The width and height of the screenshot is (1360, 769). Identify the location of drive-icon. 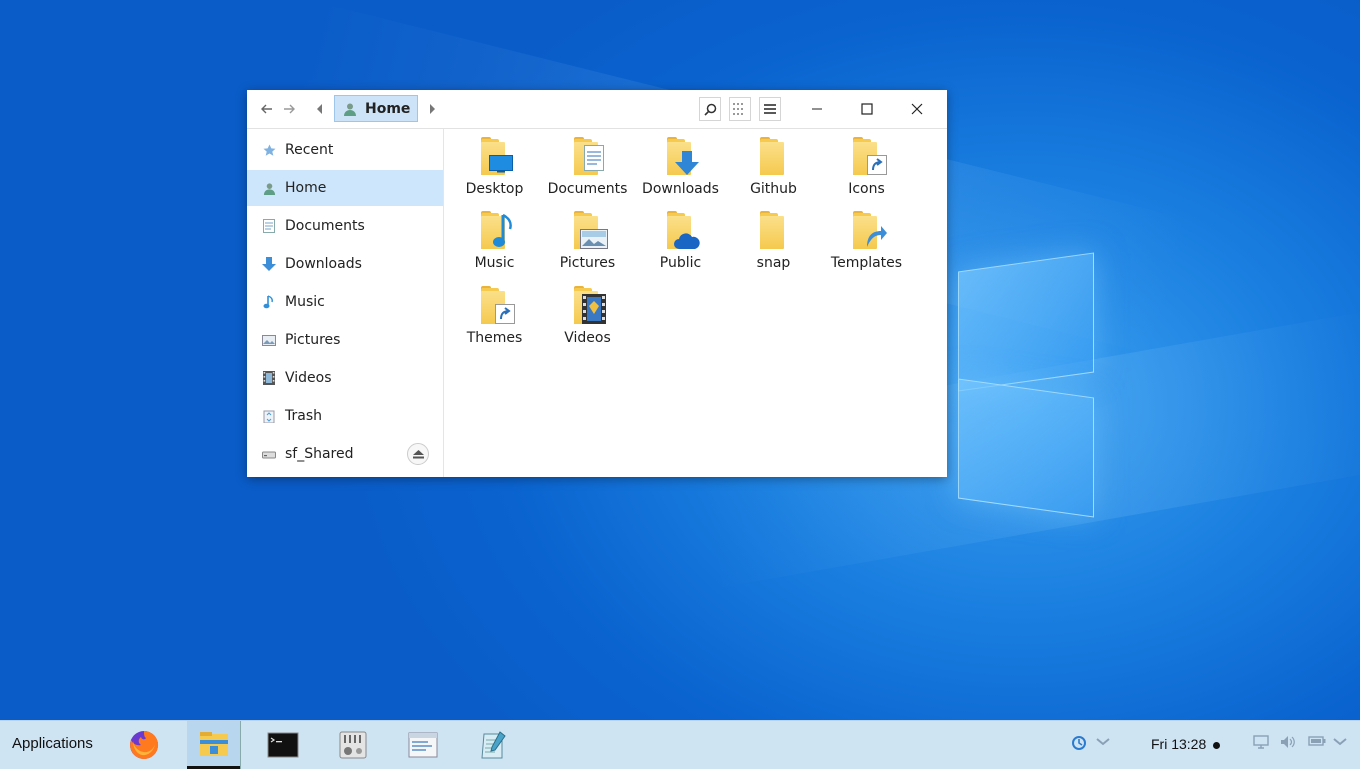
(269, 454).